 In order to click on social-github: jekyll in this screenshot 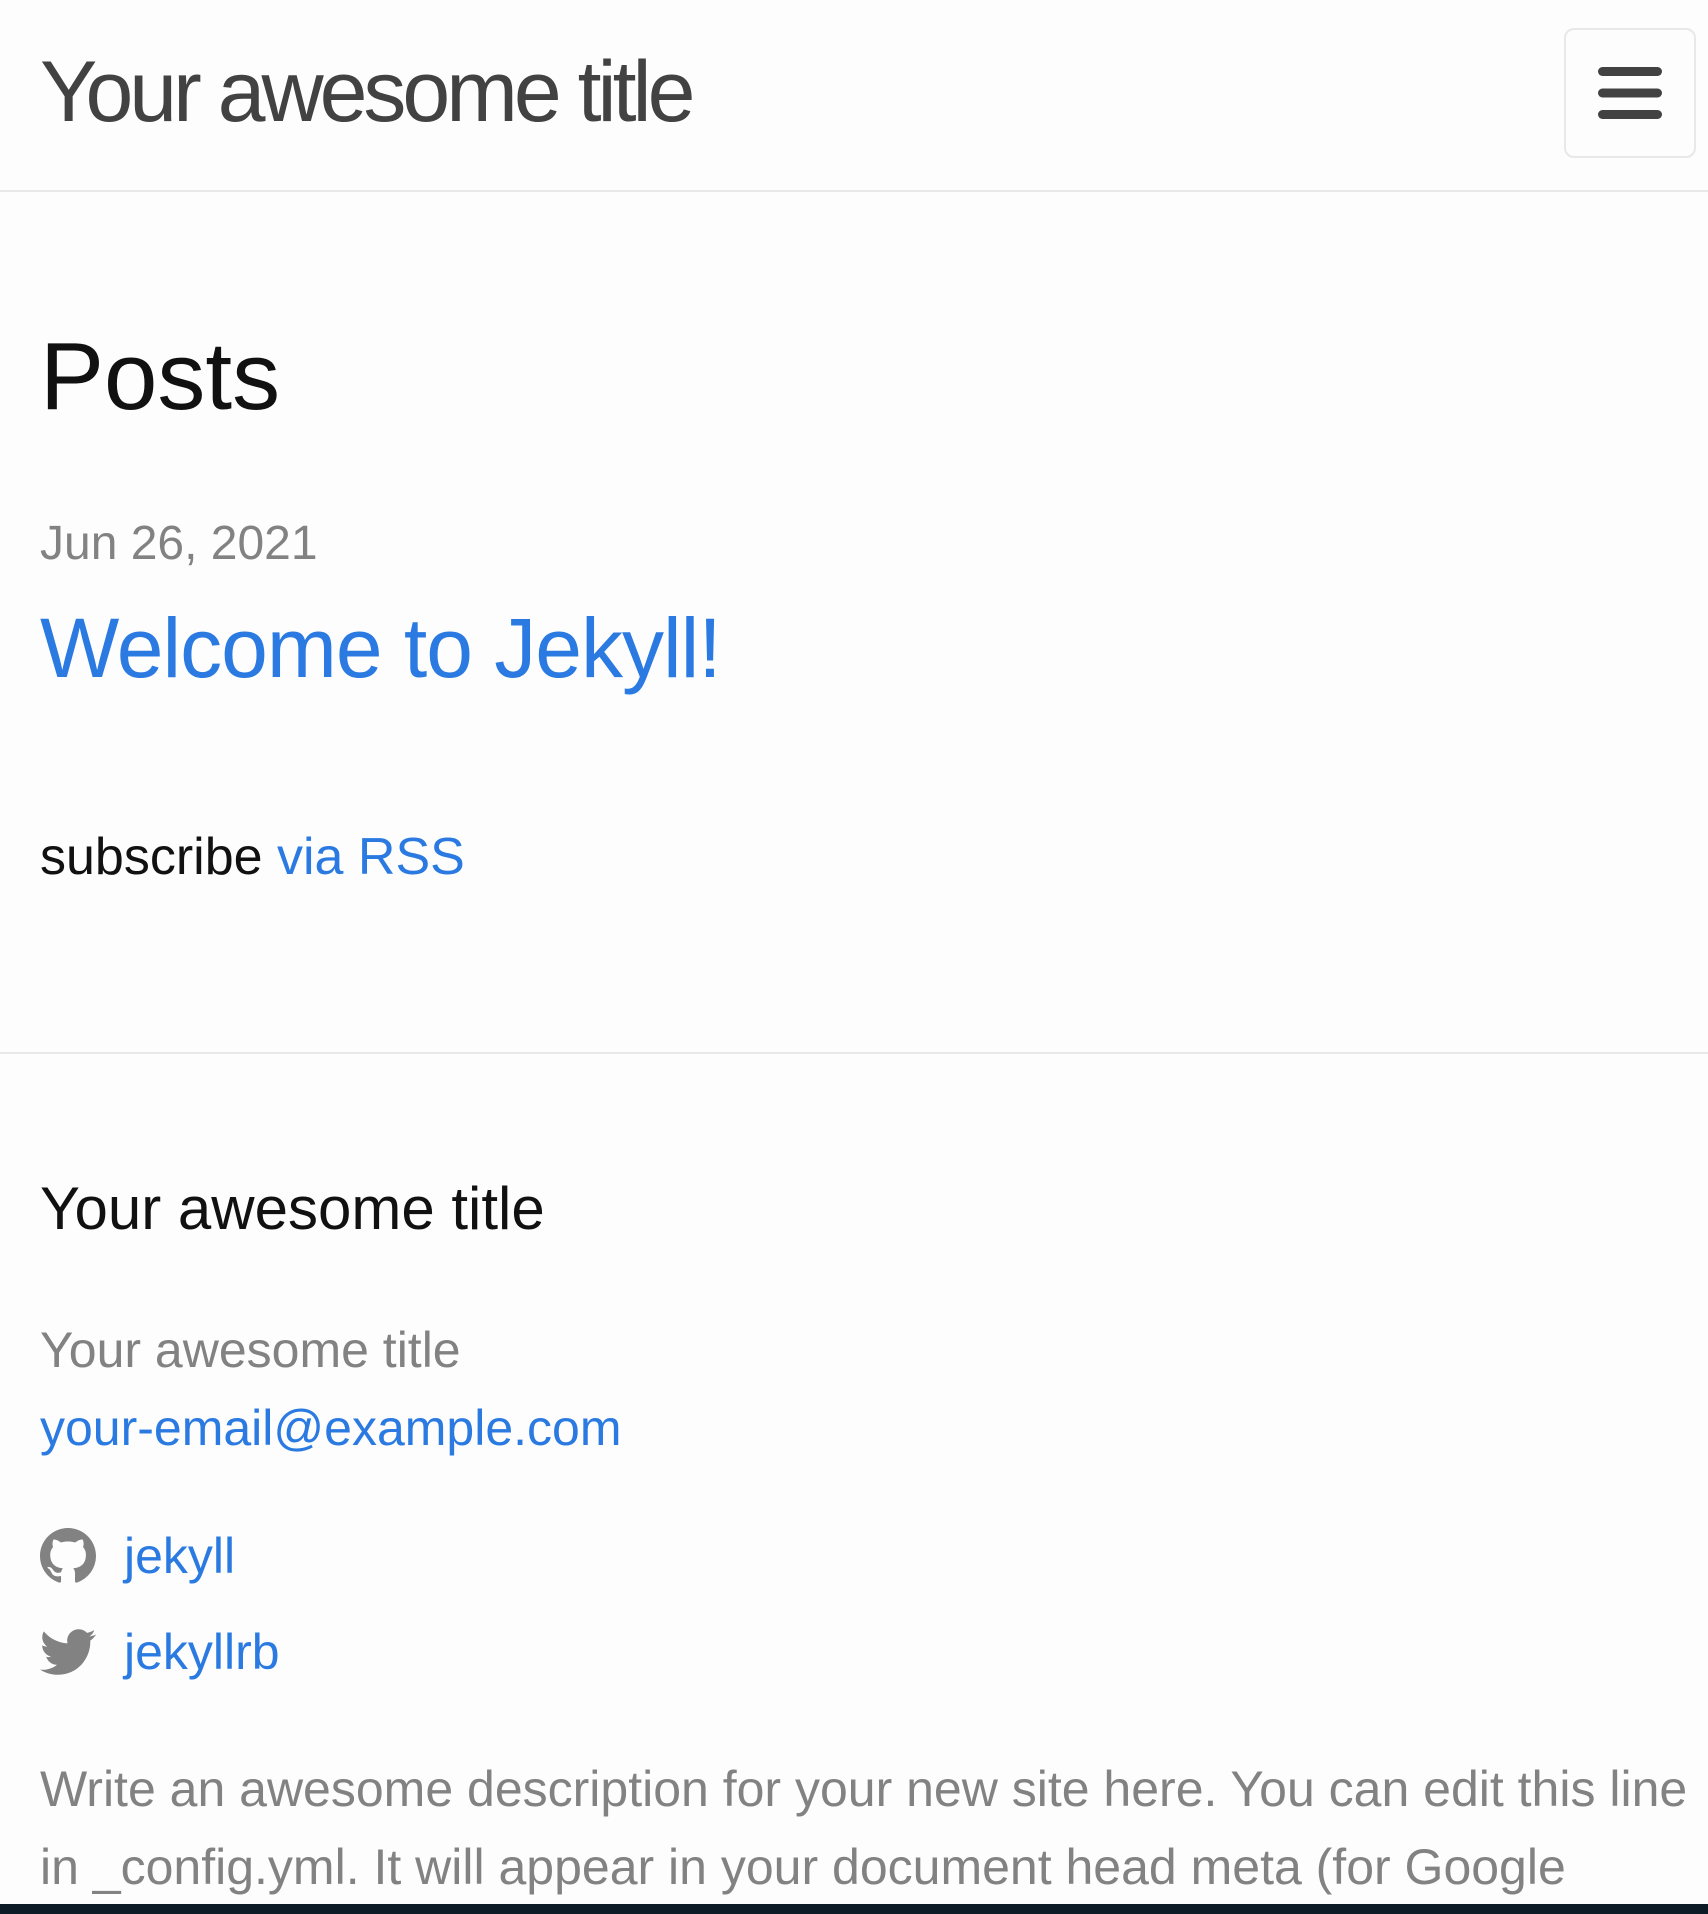, I will do `click(137, 1556)`.